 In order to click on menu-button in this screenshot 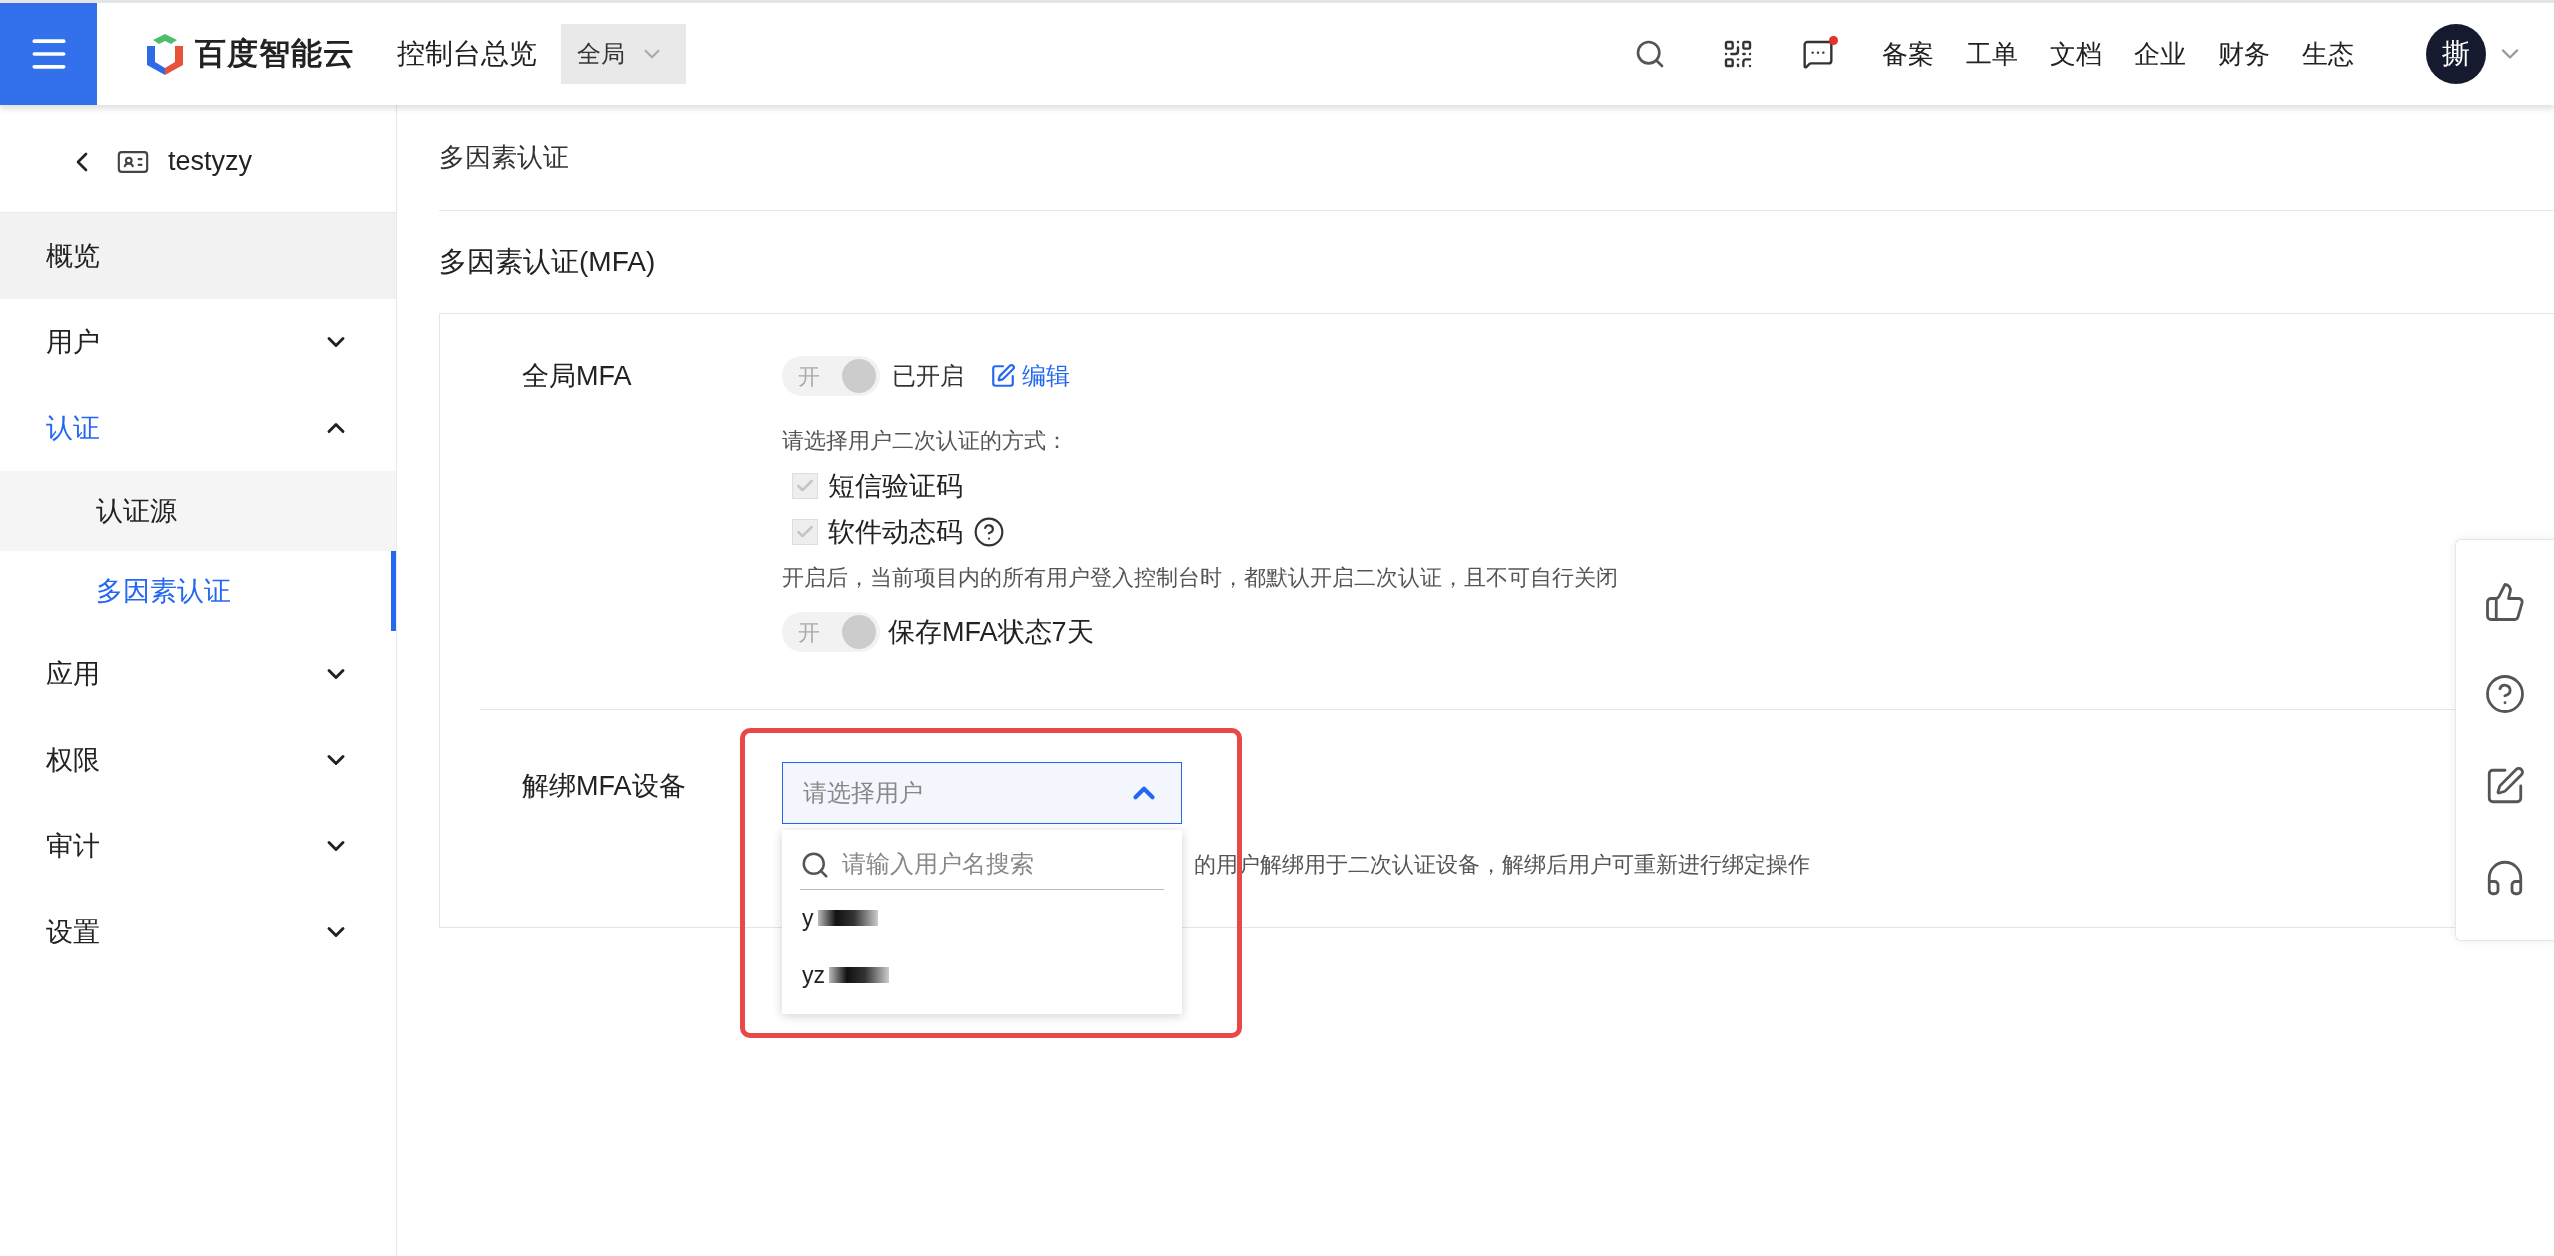, I will do `click(48, 54)`.